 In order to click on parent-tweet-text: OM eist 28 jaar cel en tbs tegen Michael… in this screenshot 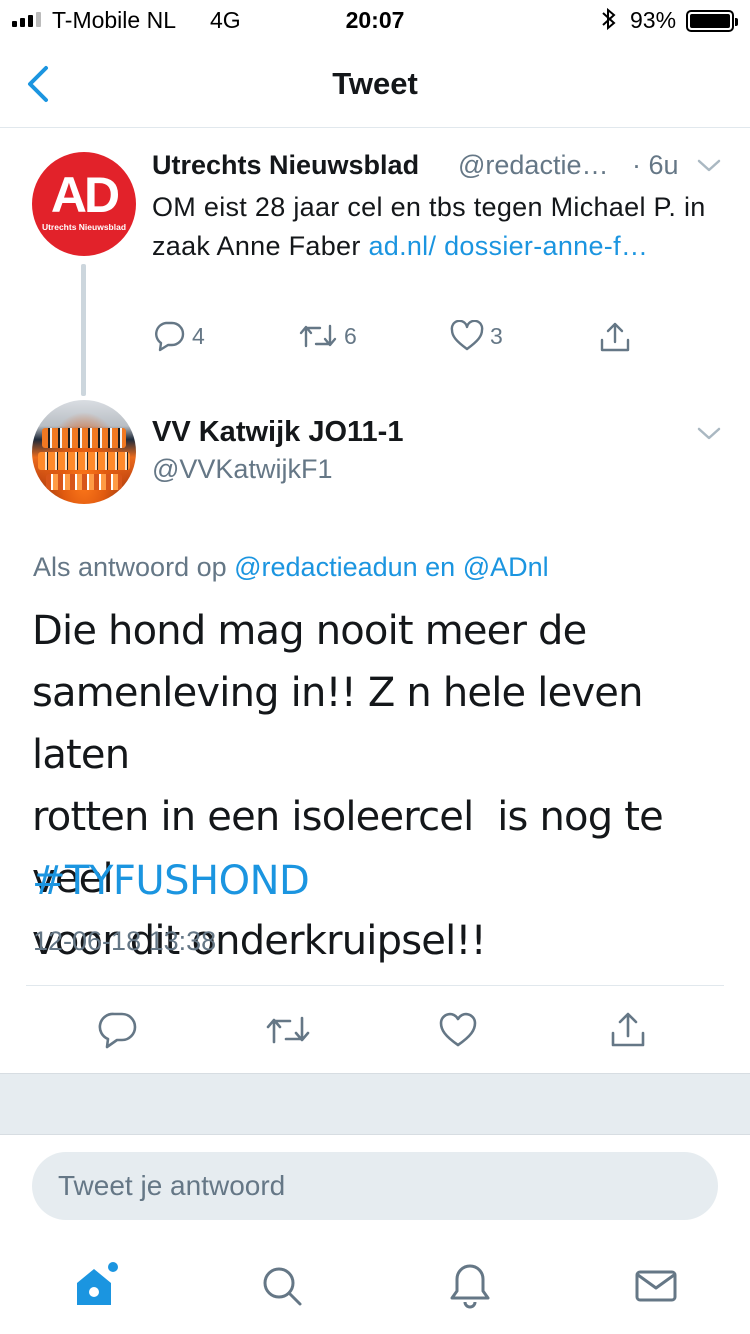, I will do `click(432, 227)`.